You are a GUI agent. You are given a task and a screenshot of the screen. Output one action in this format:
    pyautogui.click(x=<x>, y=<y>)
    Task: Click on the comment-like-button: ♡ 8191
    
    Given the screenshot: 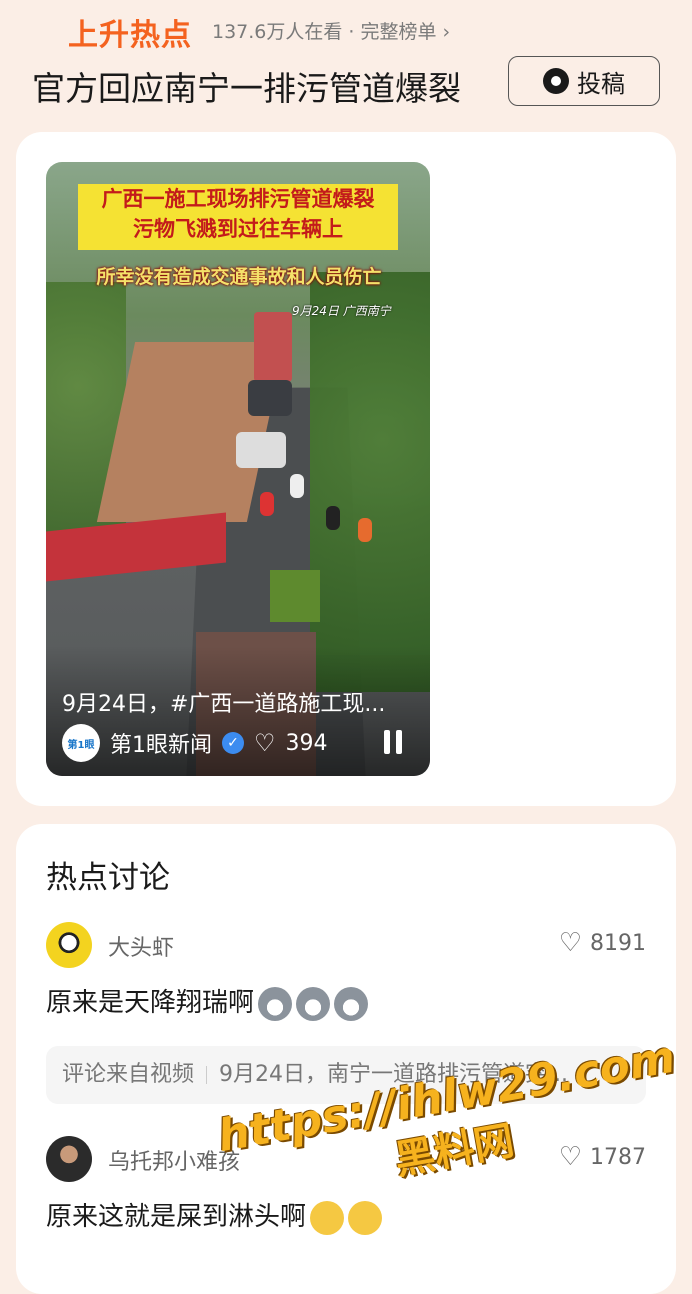 What is the action you would take?
    pyautogui.click(x=602, y=943)
    